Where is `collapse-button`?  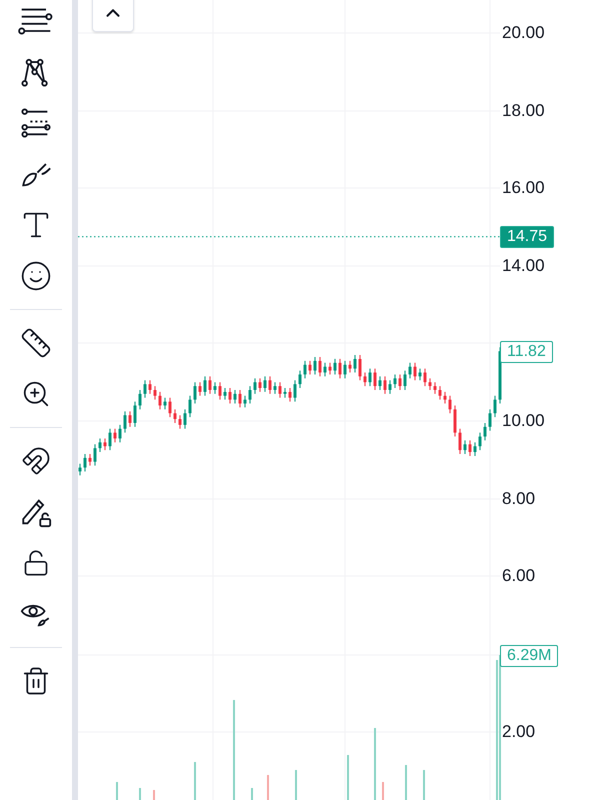
collapse-button is located at coordinates (113, 16).